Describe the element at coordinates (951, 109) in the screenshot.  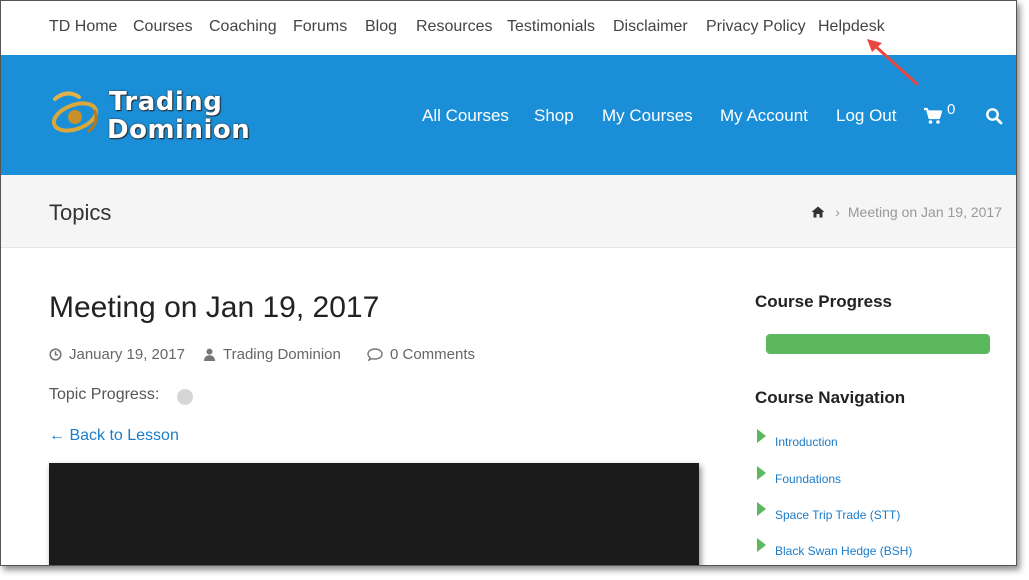
I see `cart-count: 0` at that location.